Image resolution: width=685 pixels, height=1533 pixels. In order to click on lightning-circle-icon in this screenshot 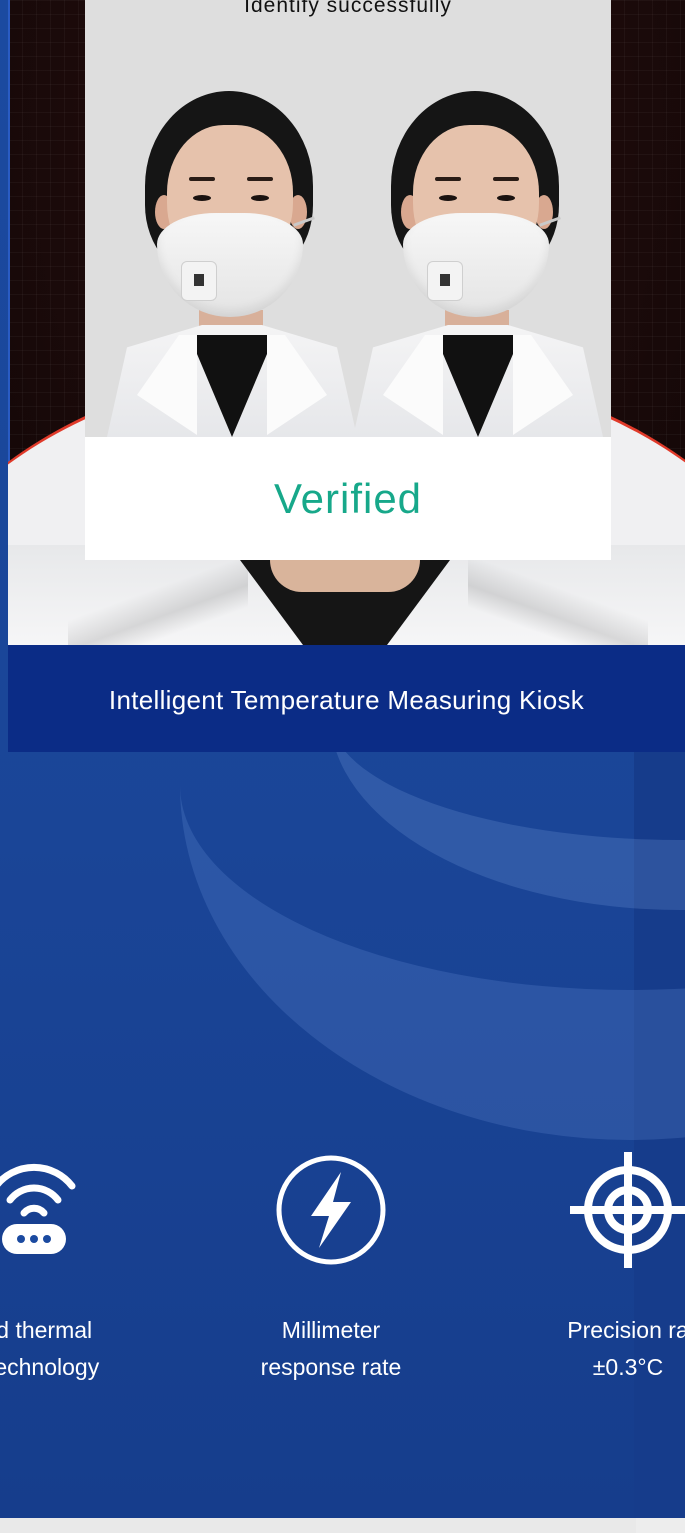, I will do `click(331, 1210)`.